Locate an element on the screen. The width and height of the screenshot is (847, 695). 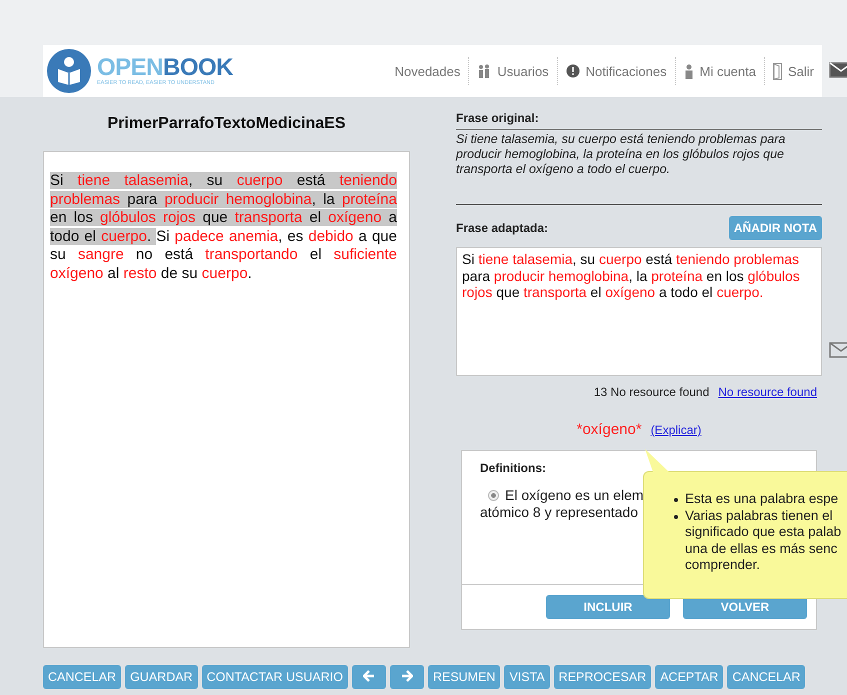
resource-link: No resource found is located at coordinates (767, 392).